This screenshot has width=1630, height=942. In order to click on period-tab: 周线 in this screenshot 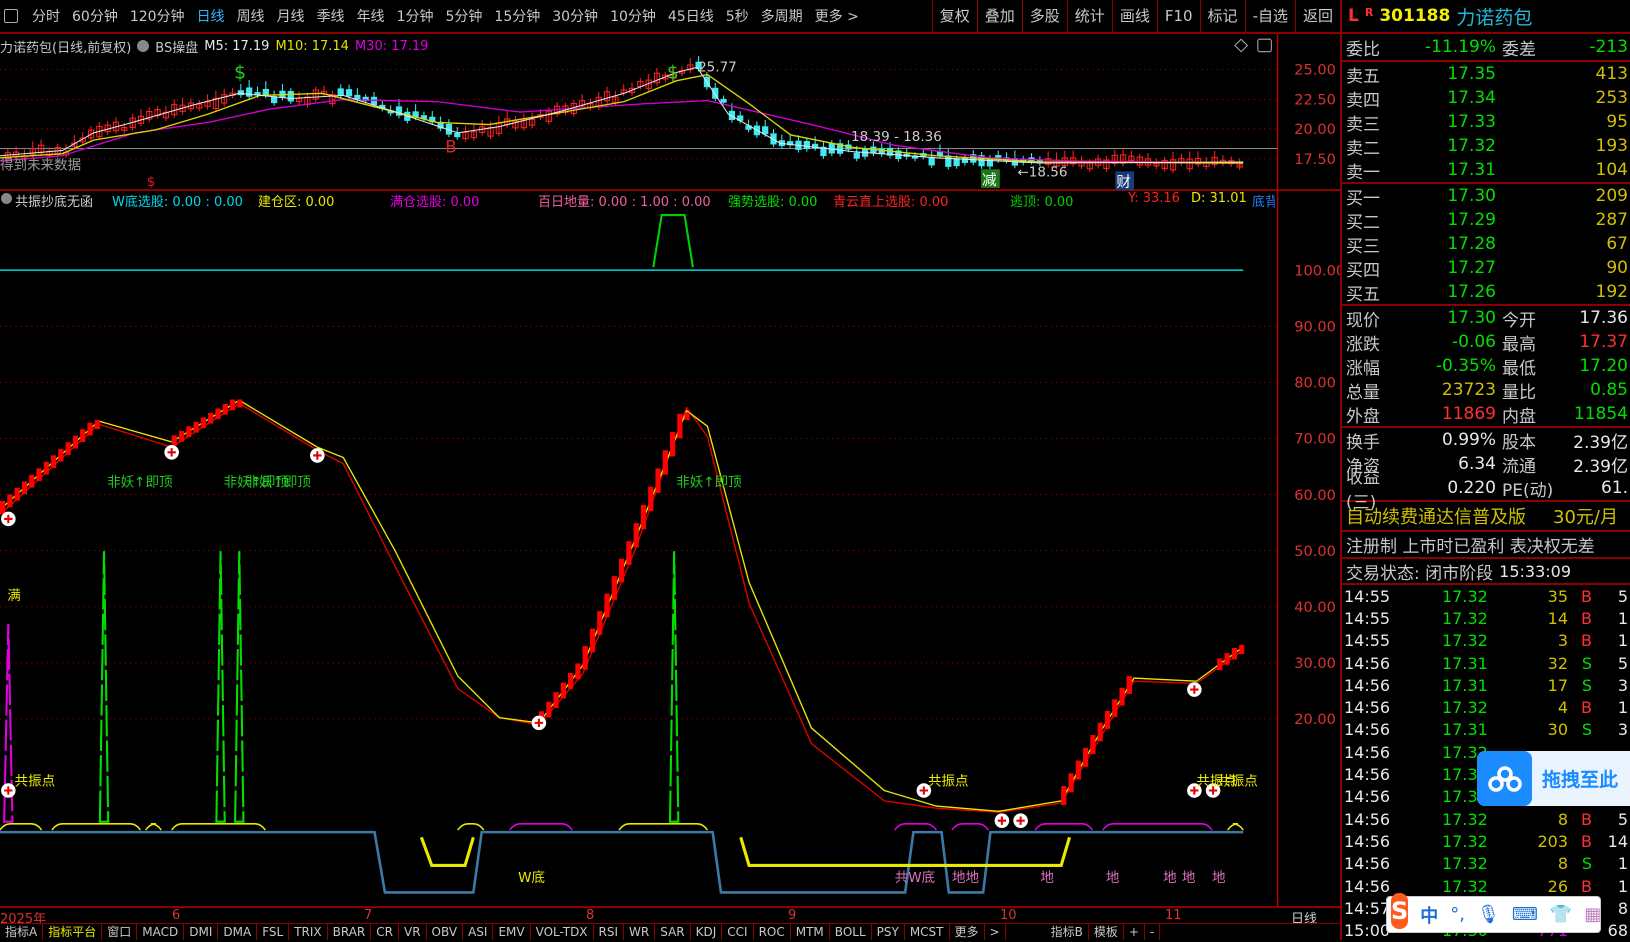, I will do `click(251, 16)`.